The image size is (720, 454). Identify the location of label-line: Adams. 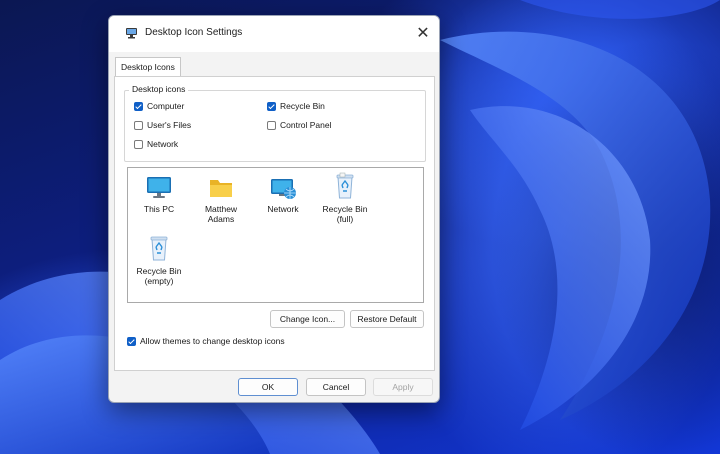
(221, 219).